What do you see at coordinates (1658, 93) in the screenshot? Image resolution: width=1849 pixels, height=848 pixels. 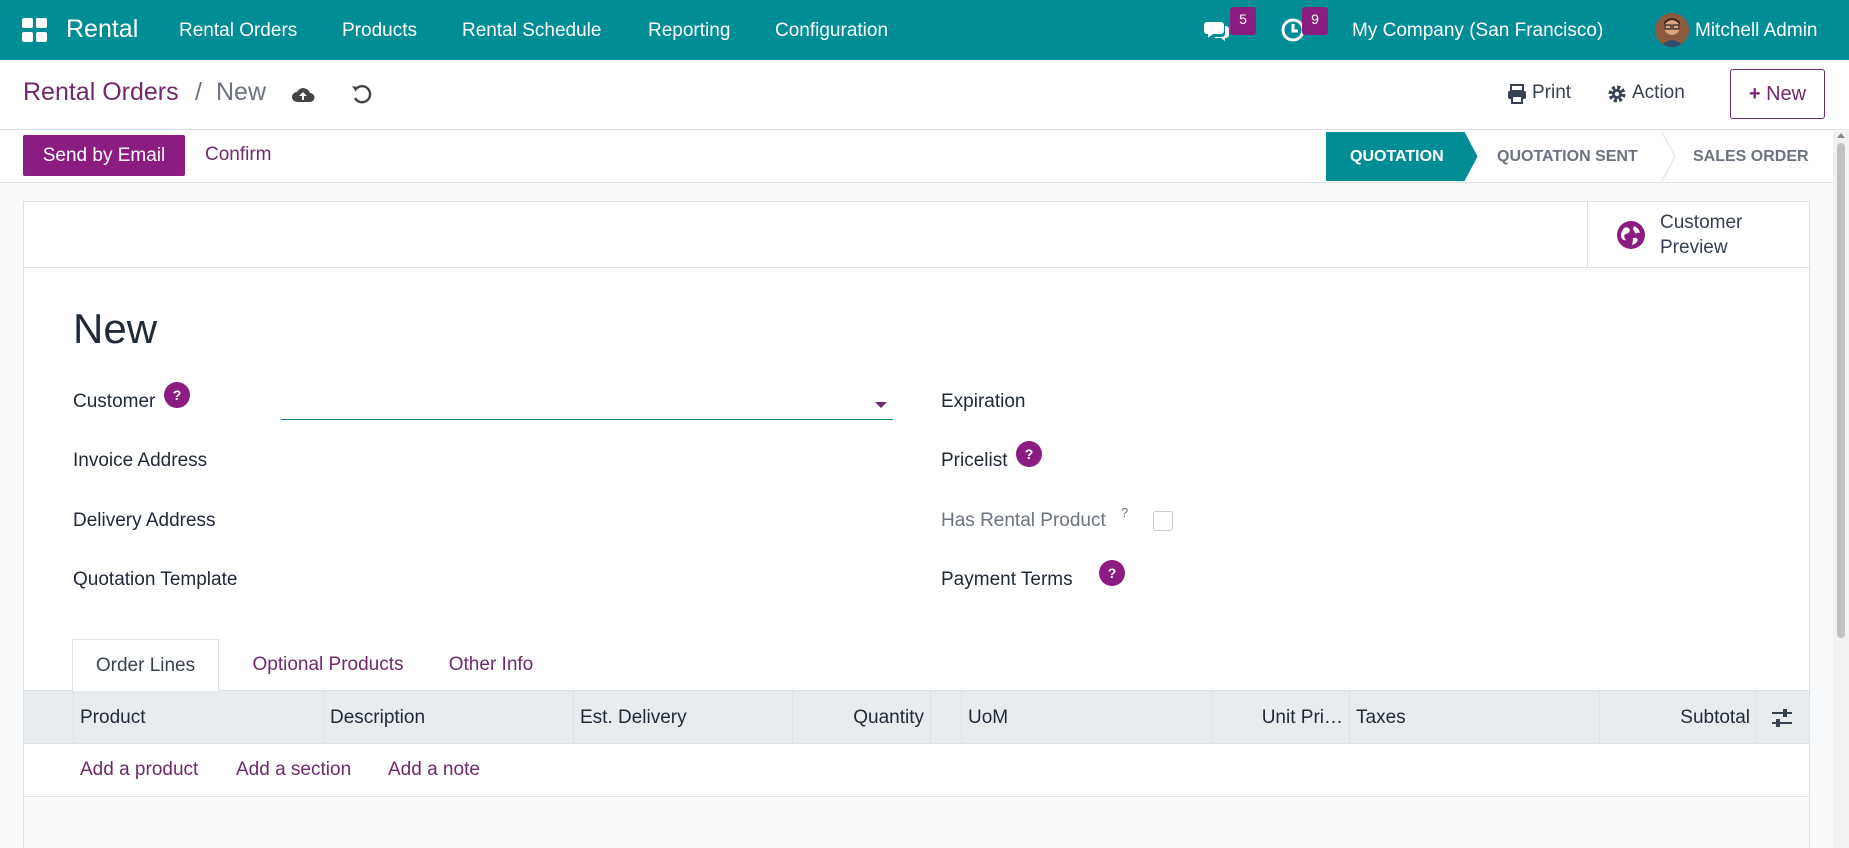 I see `action-button: Action` at bounding box center [1658, 93].